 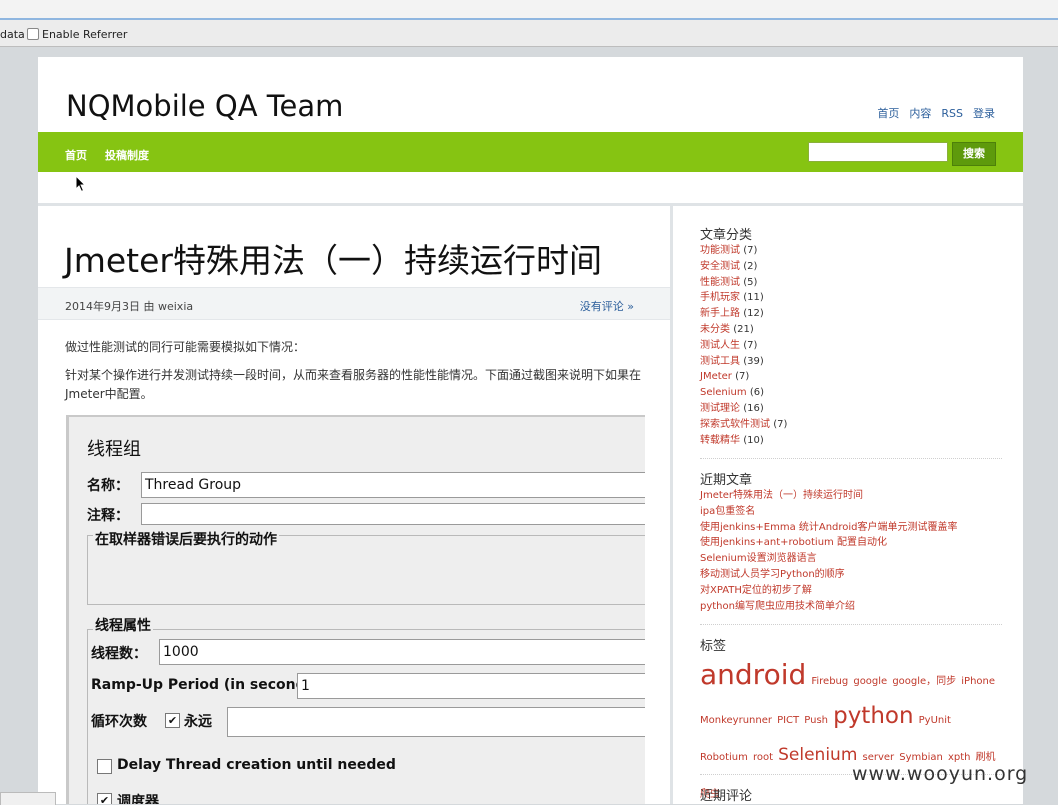 What do you see at coordinates (763, 757) in the screenshot?
I see `tag-link: root` at bounding box center [763, 757].